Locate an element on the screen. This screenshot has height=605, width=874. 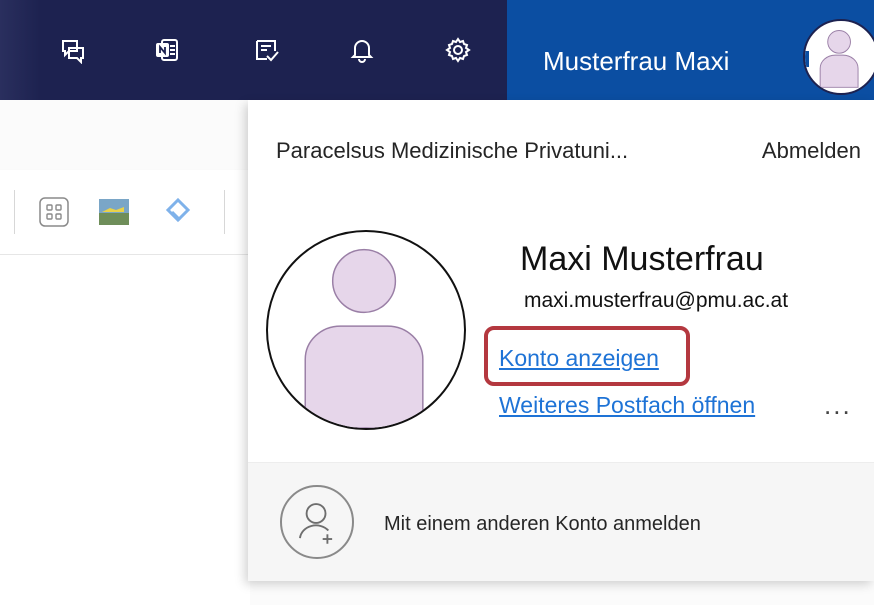
landscape-app-icon is located at coordinates (114, 212).